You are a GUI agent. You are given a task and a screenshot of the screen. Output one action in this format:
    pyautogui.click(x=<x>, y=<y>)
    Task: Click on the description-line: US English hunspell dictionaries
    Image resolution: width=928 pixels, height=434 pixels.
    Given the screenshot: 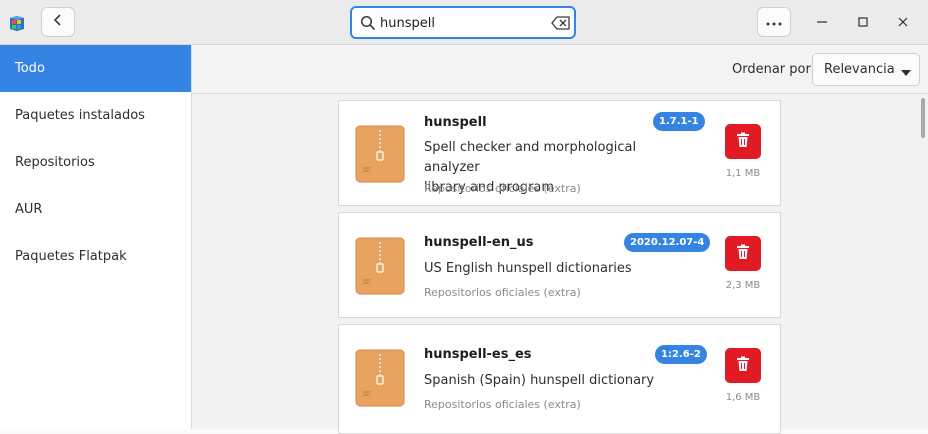 What is the action you would take?
    pyautogui.click(x=528, y=268)
    